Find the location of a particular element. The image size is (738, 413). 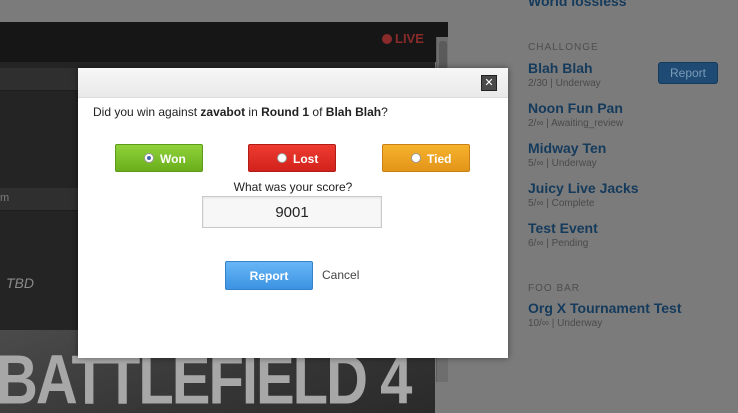

tied-radio is located at coordinates (416, 158).